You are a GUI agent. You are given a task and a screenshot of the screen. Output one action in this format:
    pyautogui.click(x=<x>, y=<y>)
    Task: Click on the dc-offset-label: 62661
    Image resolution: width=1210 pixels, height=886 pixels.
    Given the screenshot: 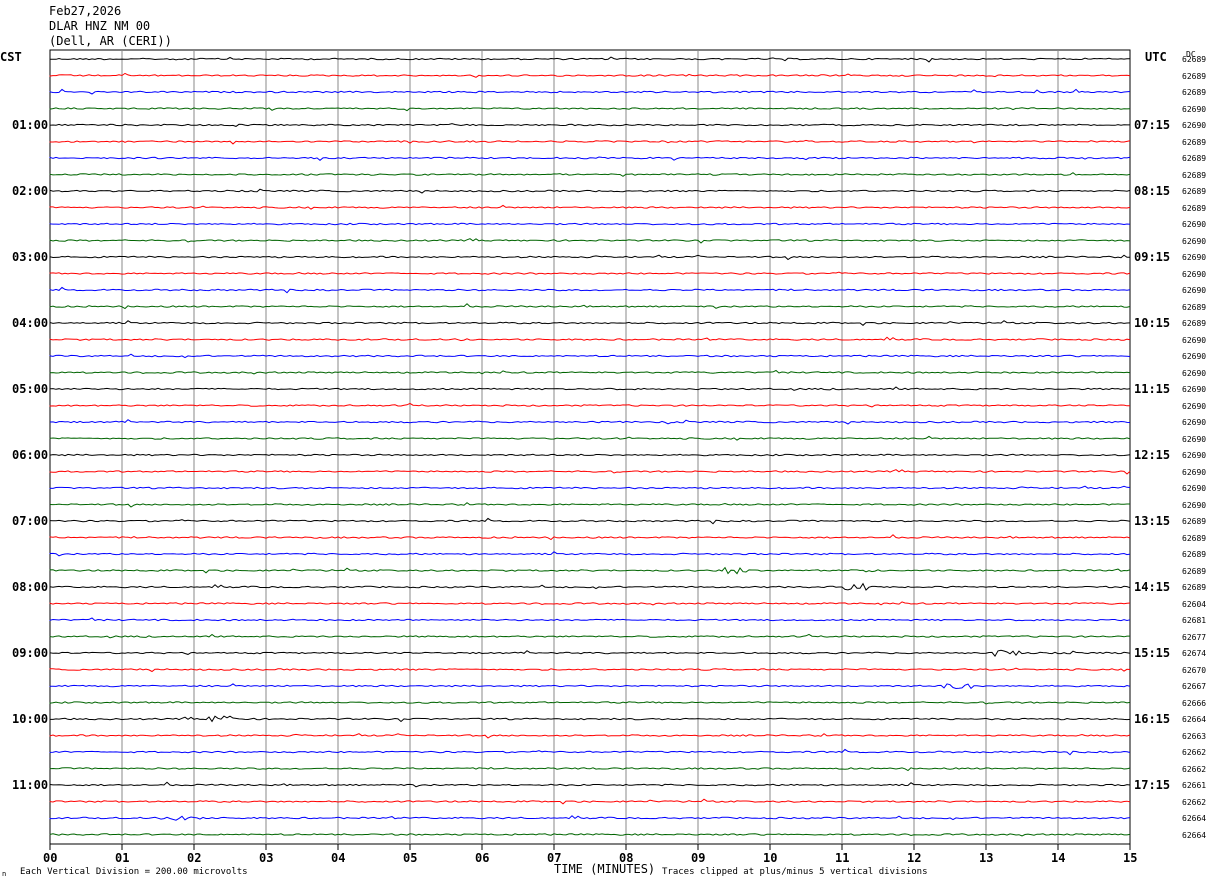 What is the action you would take?
    pyautogui.click(x=1194, y=785)
    